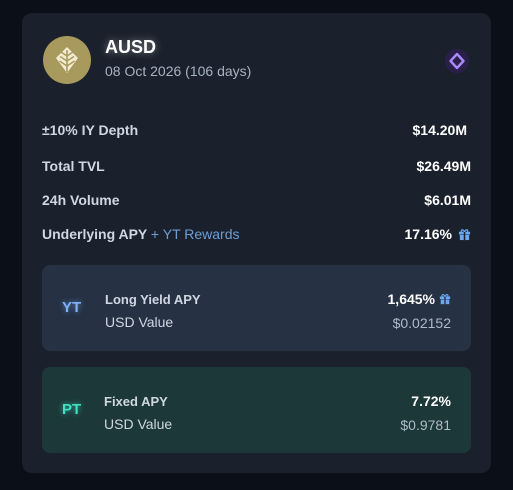  What do you see at coordinates (411, 299) in the screenshot?
I see `yt-apy-value: 1,645%` at bounding box center [411, 299].